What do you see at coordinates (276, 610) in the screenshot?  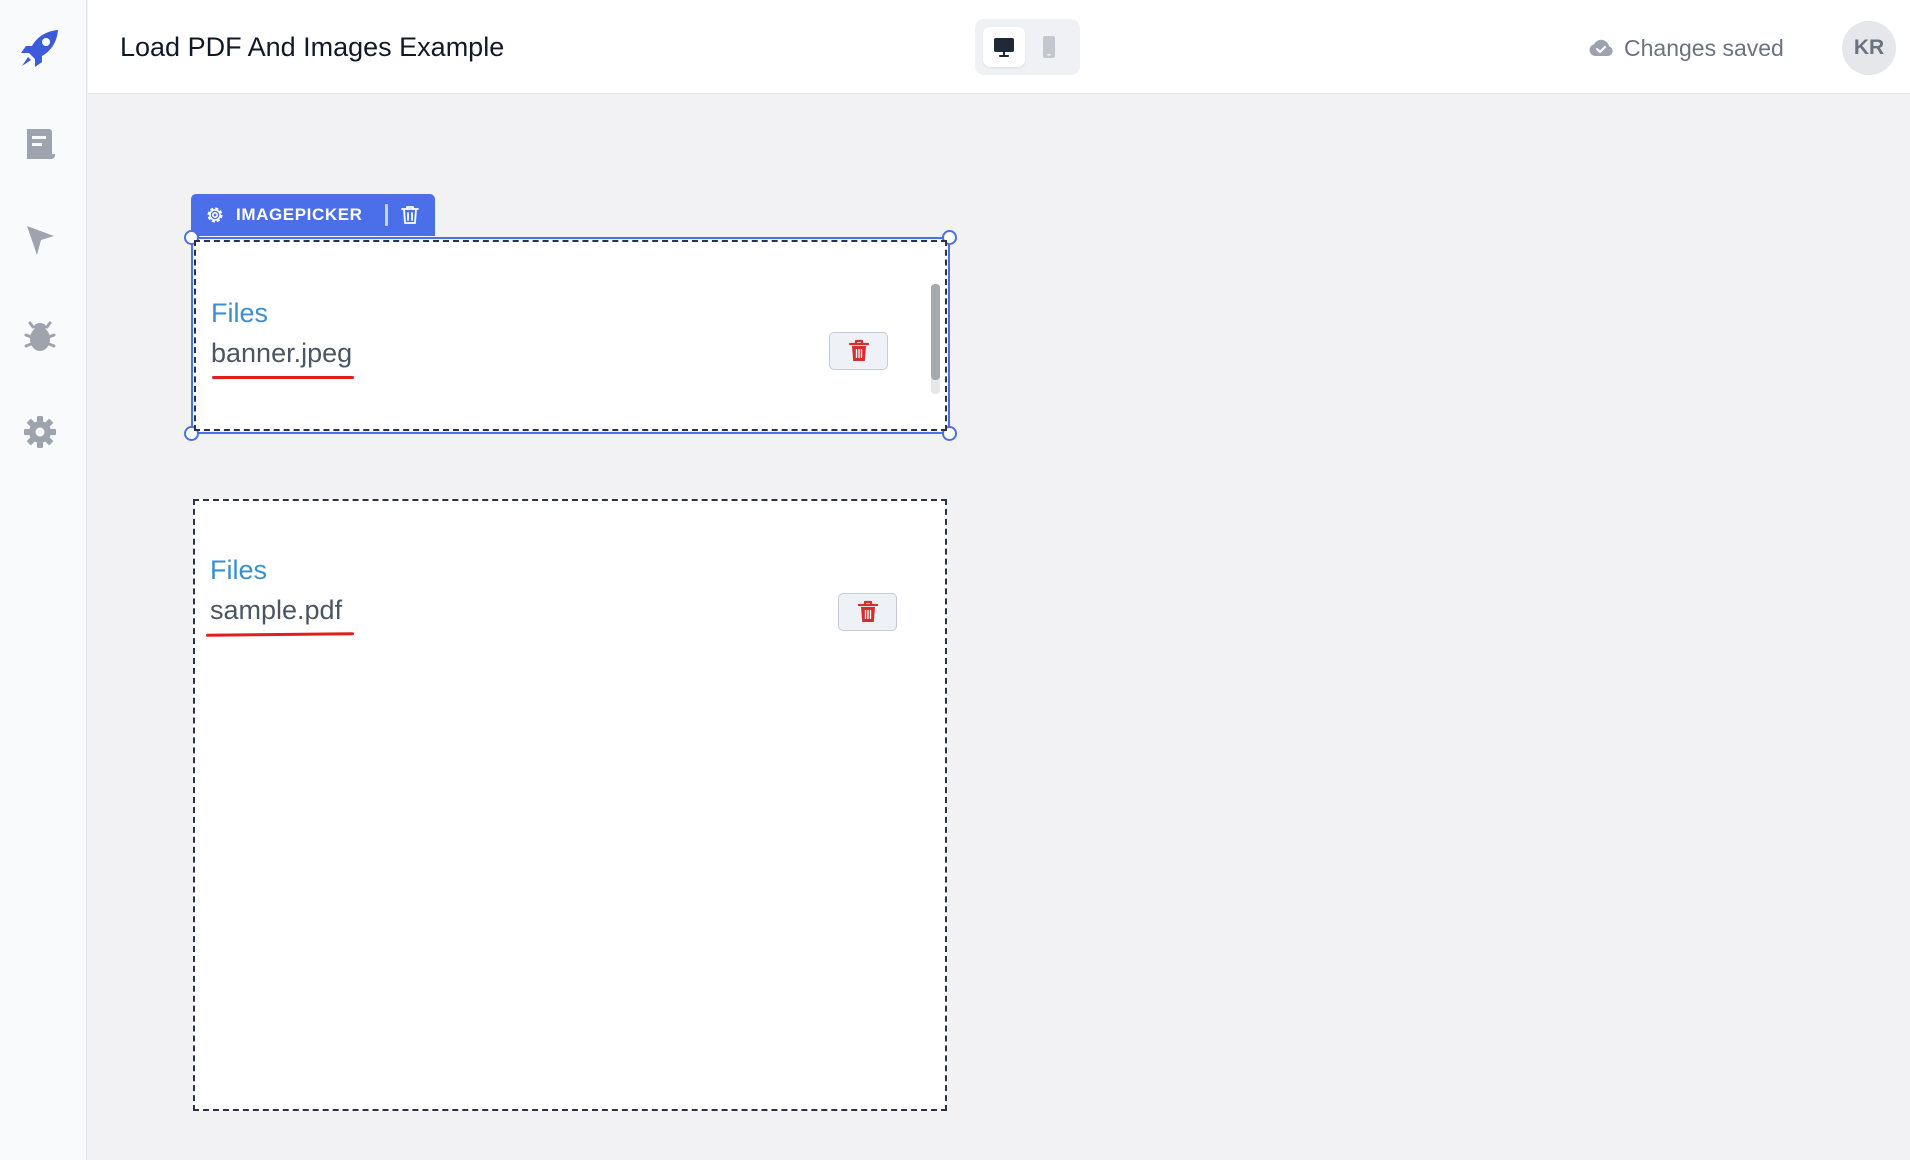 I see `file-name-link: sample.pdf` at bounding box center [276, 610].